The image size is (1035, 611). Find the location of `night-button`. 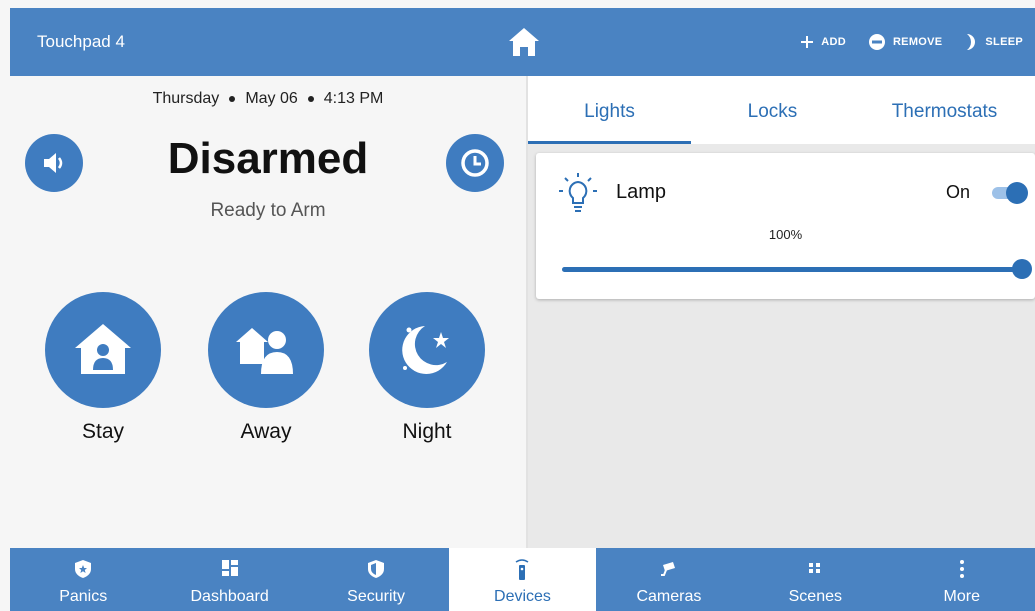

night-button is located at coordinates (427, 350).